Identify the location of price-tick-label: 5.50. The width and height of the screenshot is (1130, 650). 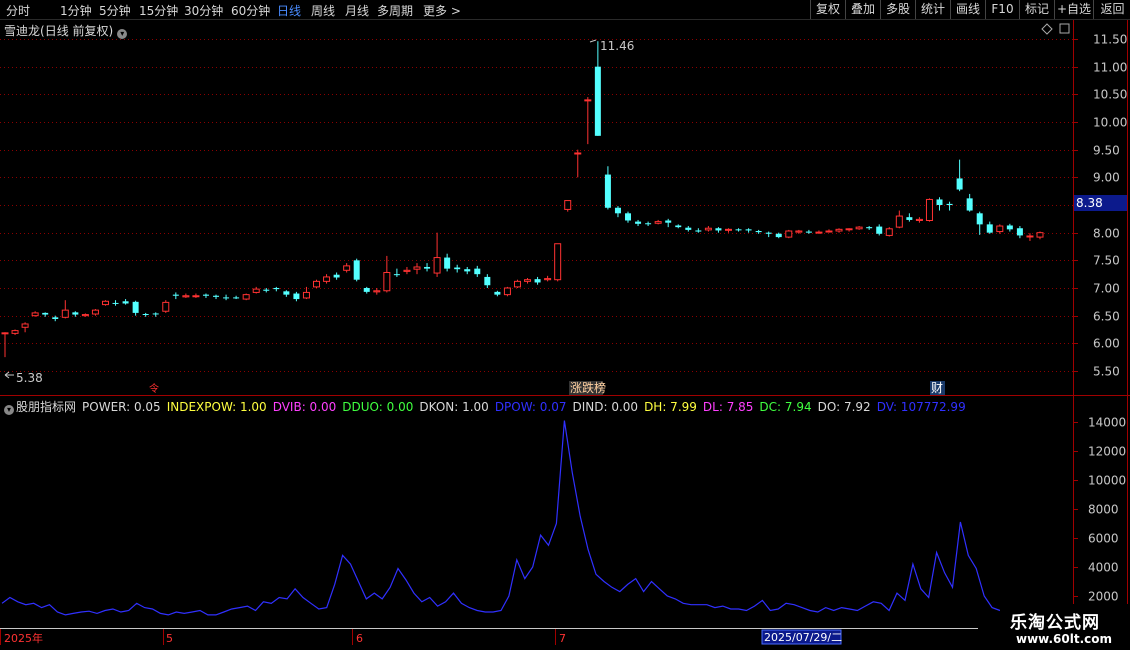
(1106, 372).